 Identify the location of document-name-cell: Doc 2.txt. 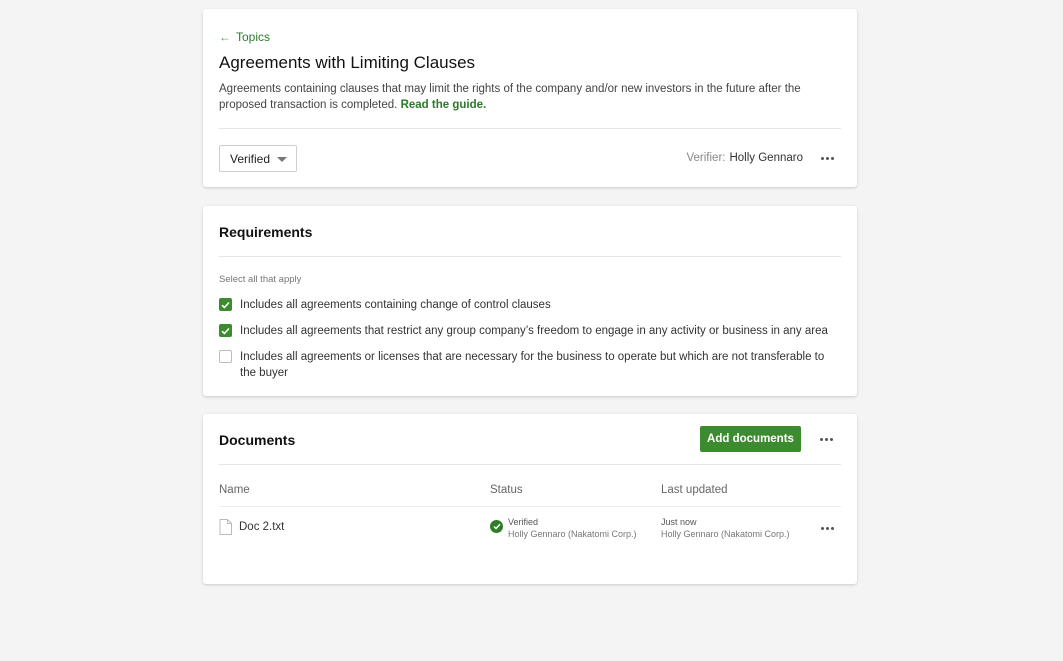
(251, 527).